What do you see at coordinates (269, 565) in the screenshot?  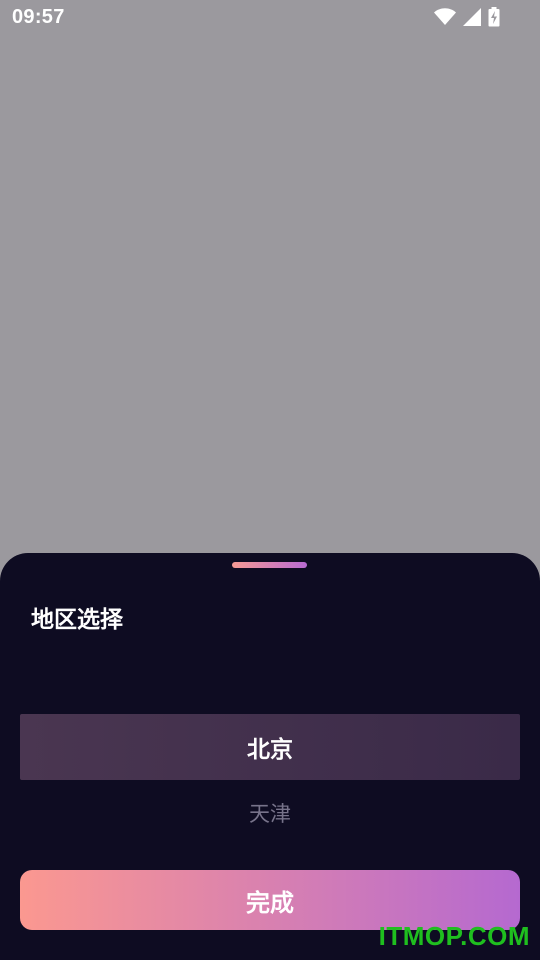 I see `drag-handle` at bounding box center [269, 565].